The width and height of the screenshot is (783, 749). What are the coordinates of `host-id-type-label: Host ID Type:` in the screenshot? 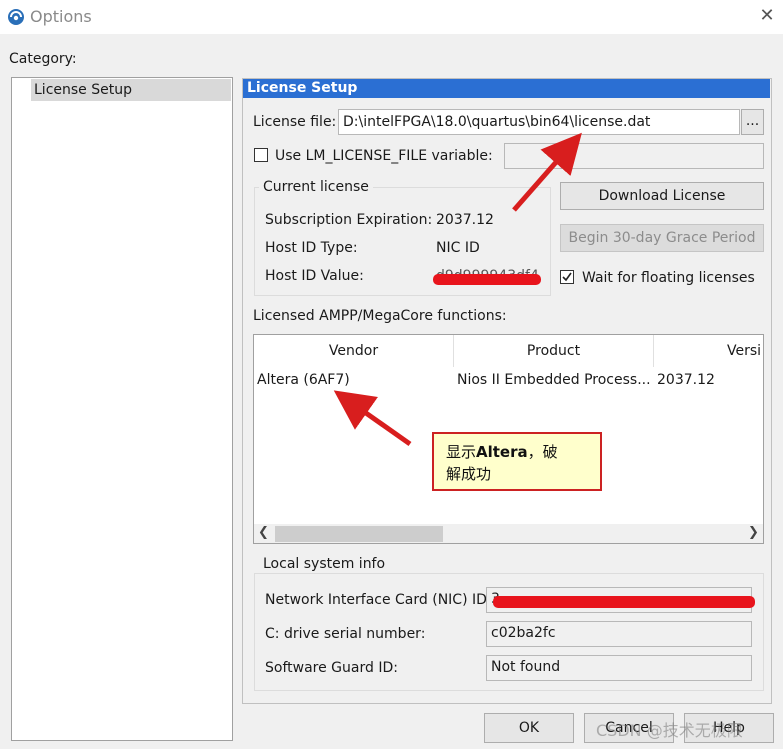 It's located at (311, 248).